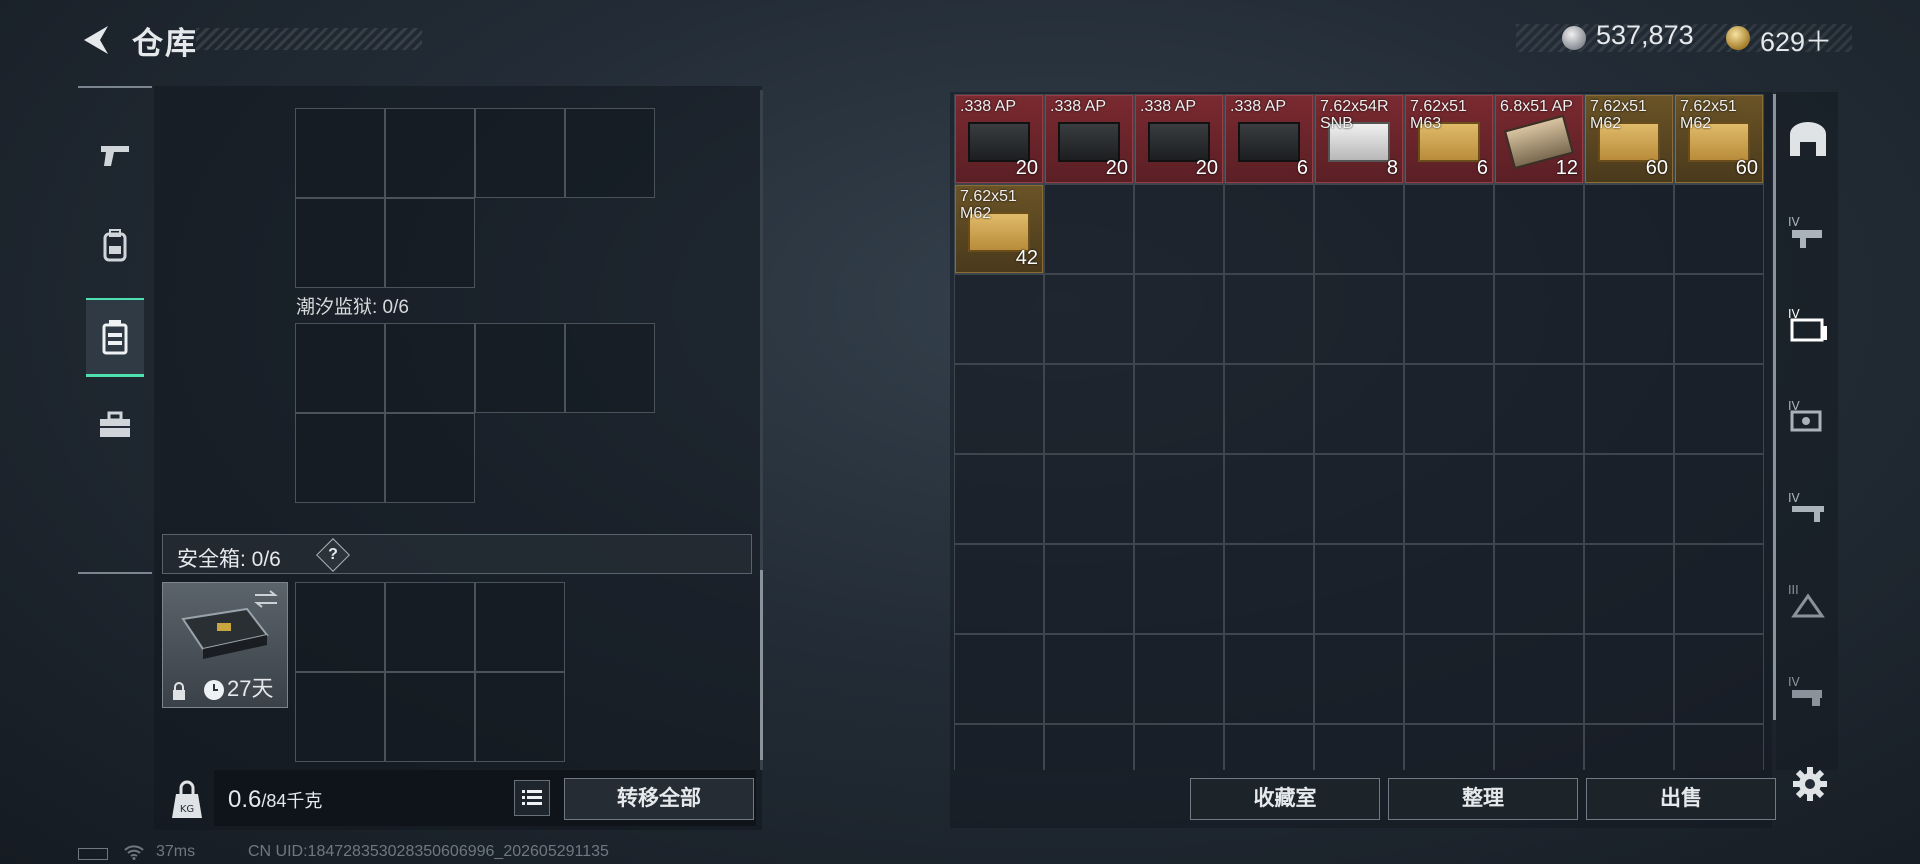 The width and height of the screenshot is (1920, 864). Describe the element at coordinates (1681, 799) in the screenshot. I see `sell-button: 出售` at that location.